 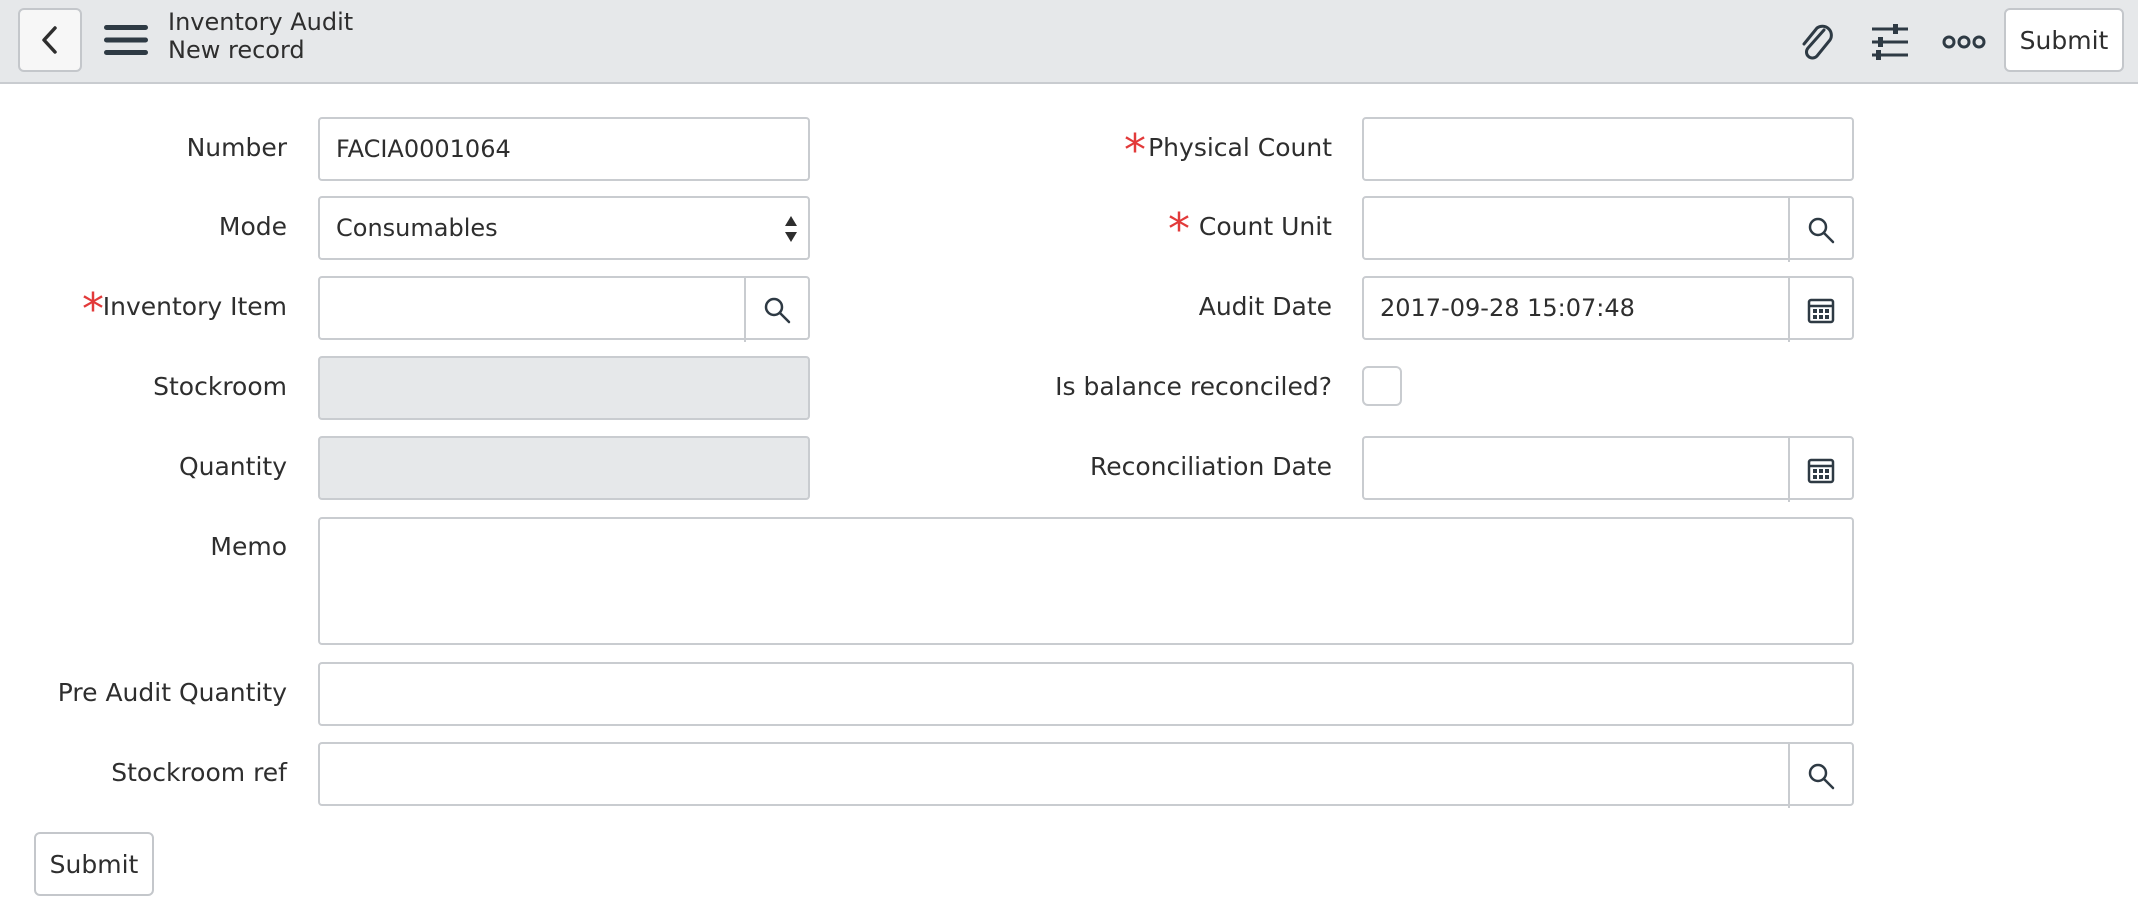 I want to click on mode-select: Consumables, so click(x=564, y=228).